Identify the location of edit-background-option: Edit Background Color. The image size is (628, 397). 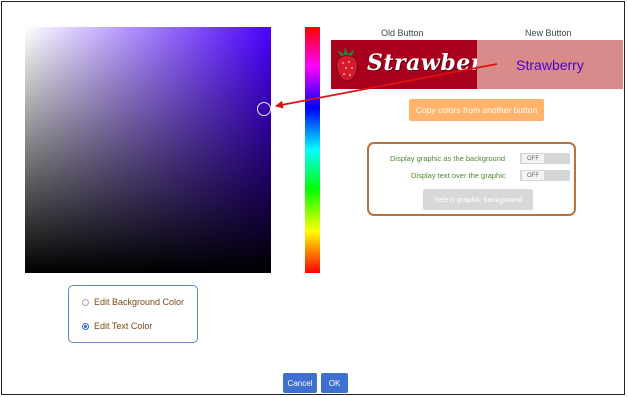
(133, 302).